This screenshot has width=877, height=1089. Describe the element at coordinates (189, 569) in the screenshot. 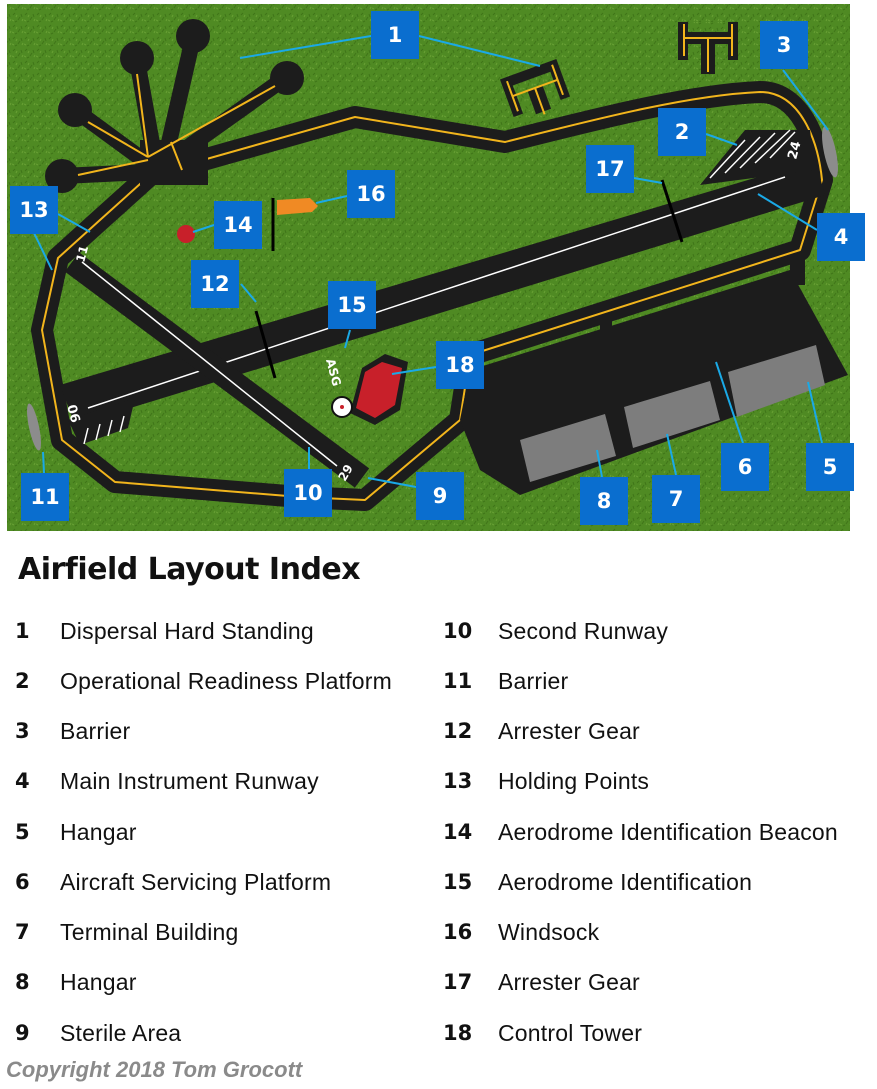

I see `index-title: Airfield Layout Index` at that location.